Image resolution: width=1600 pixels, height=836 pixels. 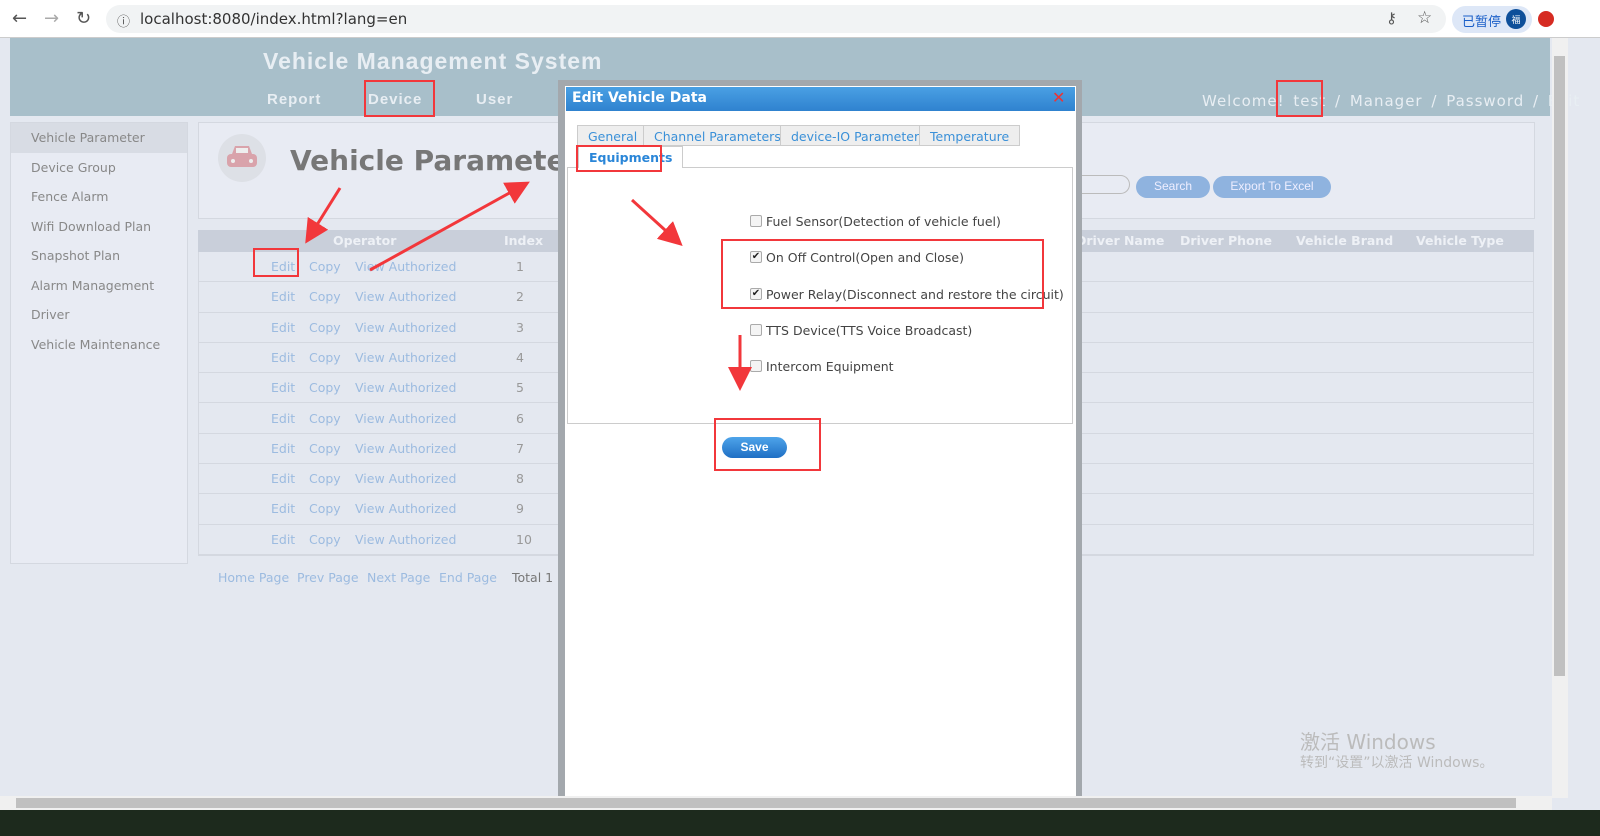 I want to click on annotation-arrows, so click(x=528, y=286).